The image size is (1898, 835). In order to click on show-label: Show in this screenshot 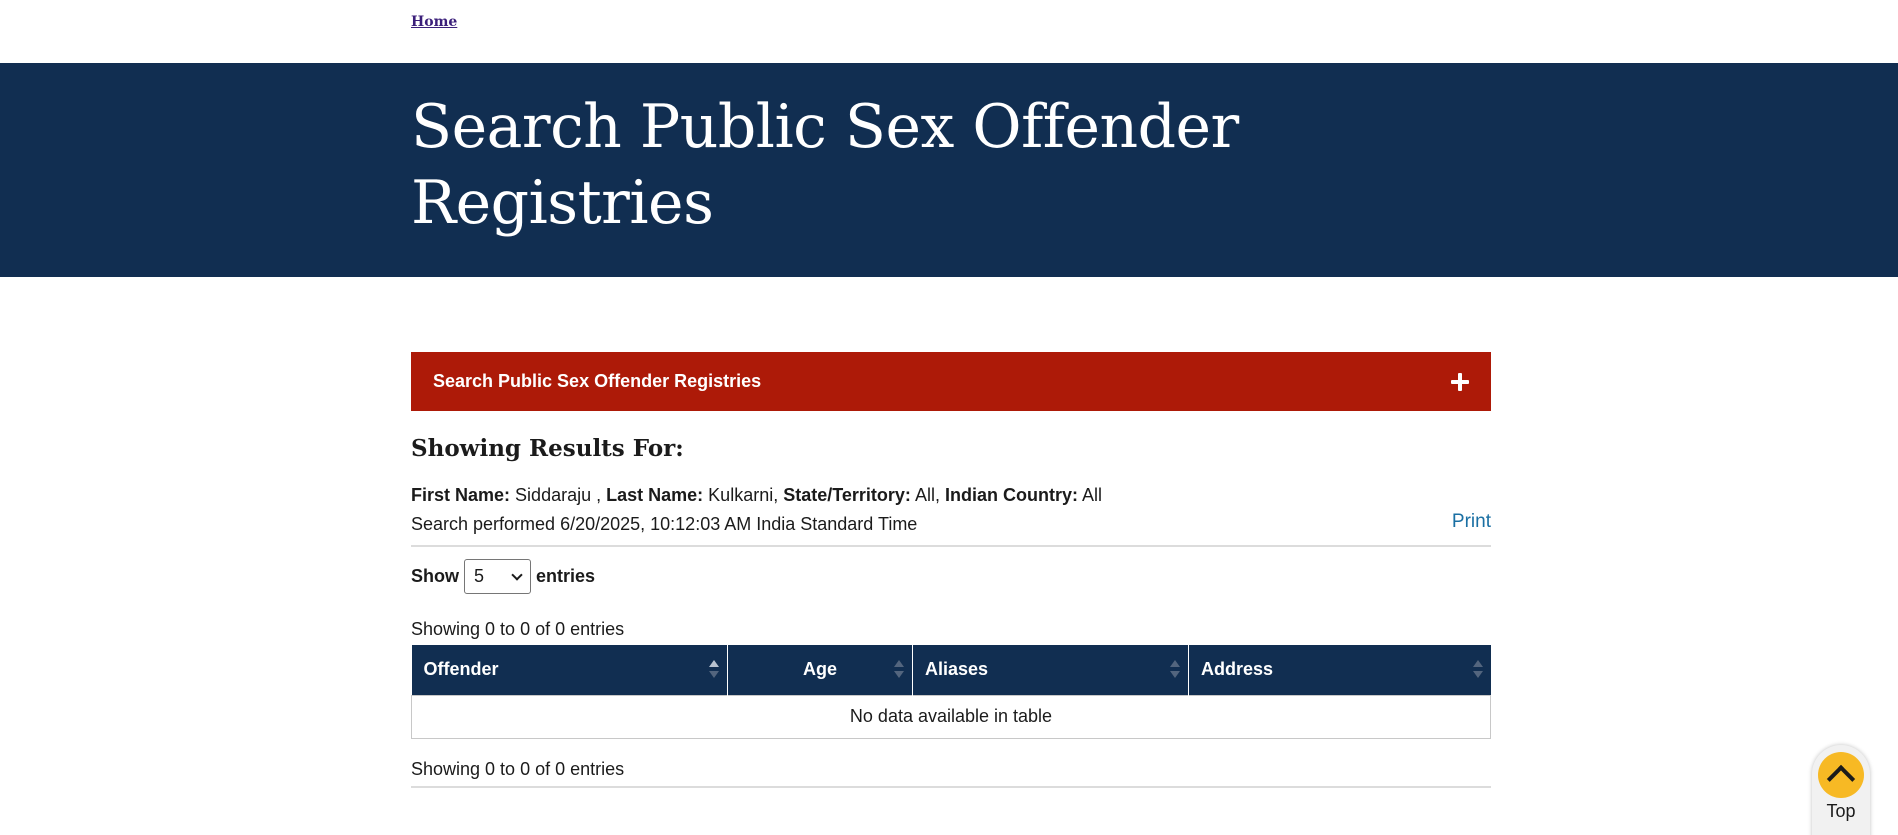, I will do `click(435, 576)`.